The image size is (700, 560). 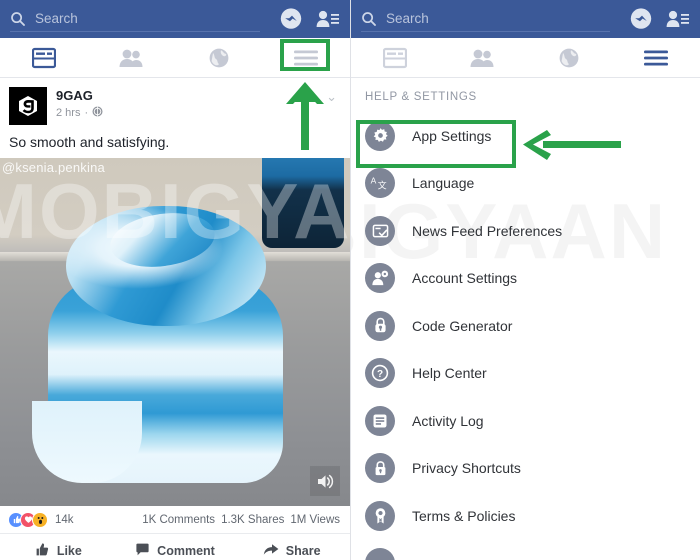 I want to click on post-actions: Like Comment Share, so click(x=175, y=547).